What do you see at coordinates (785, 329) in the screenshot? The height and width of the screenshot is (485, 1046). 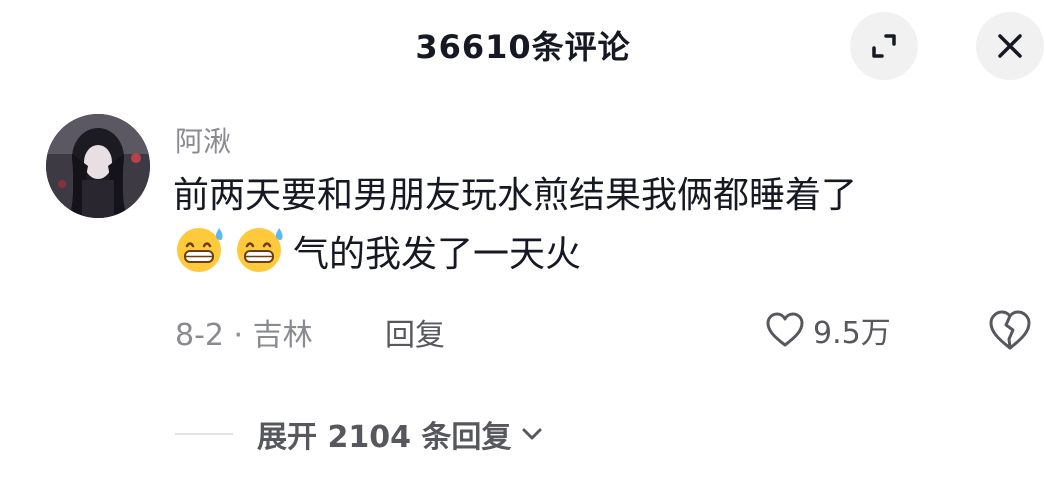 I see `heart-outline-icon` at bounding box center [785, 329].